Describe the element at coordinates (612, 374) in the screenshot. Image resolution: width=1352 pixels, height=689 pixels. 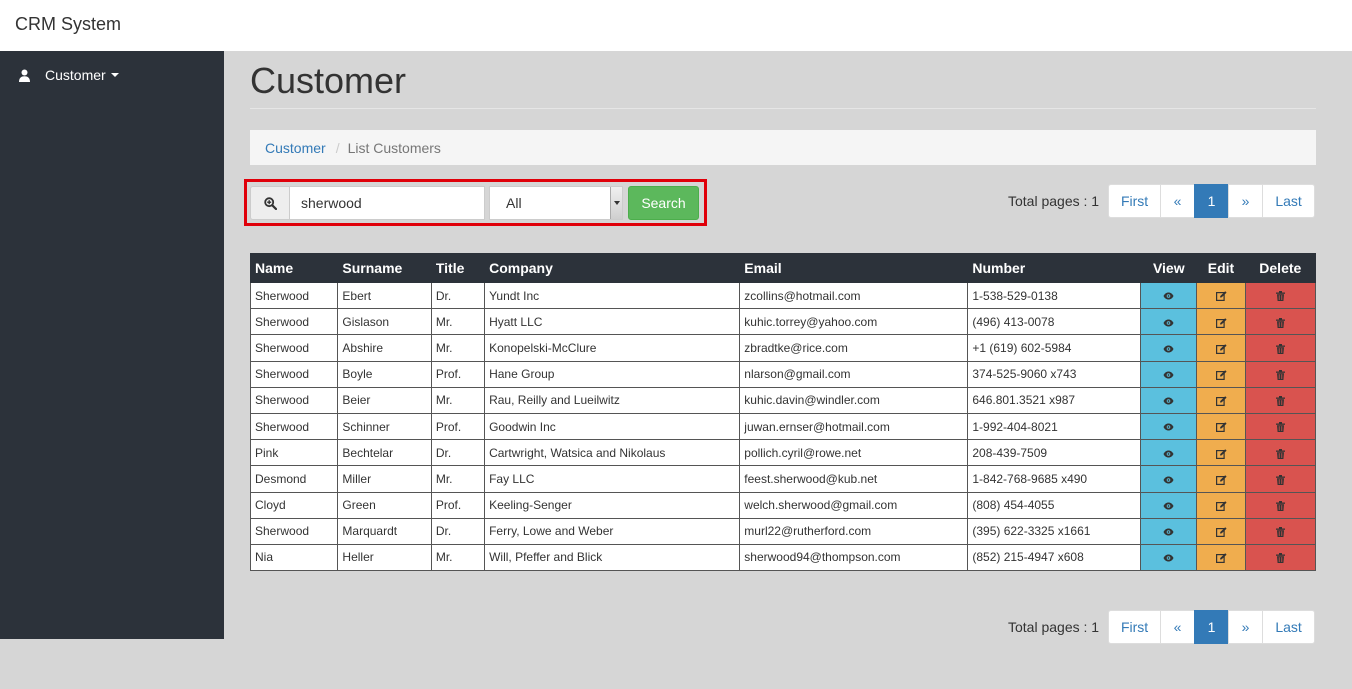
I see `cell-company: Hane Group` at that location.